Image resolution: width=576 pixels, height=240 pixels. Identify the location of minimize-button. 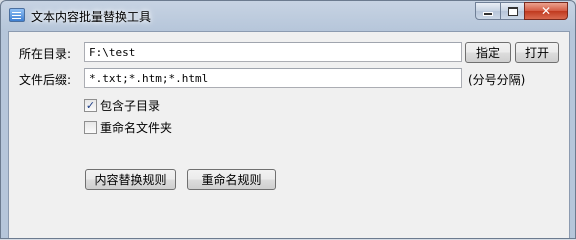
(488, 11).